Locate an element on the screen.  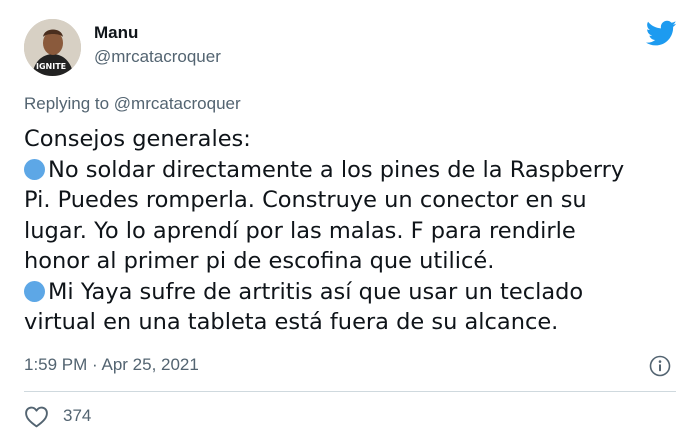
info-icon is located at coordinates (660, 366).